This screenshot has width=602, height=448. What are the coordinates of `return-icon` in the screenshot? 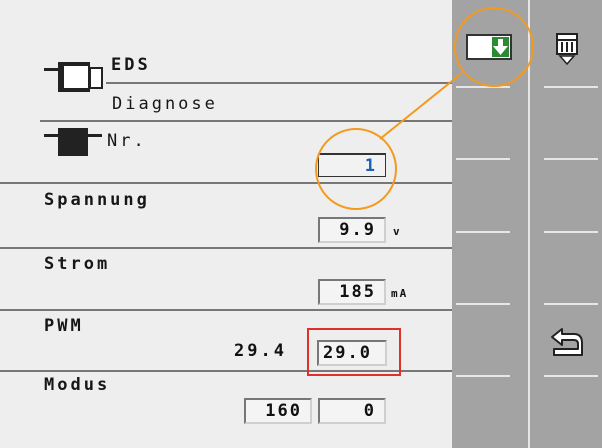 It's located at (567, 342).